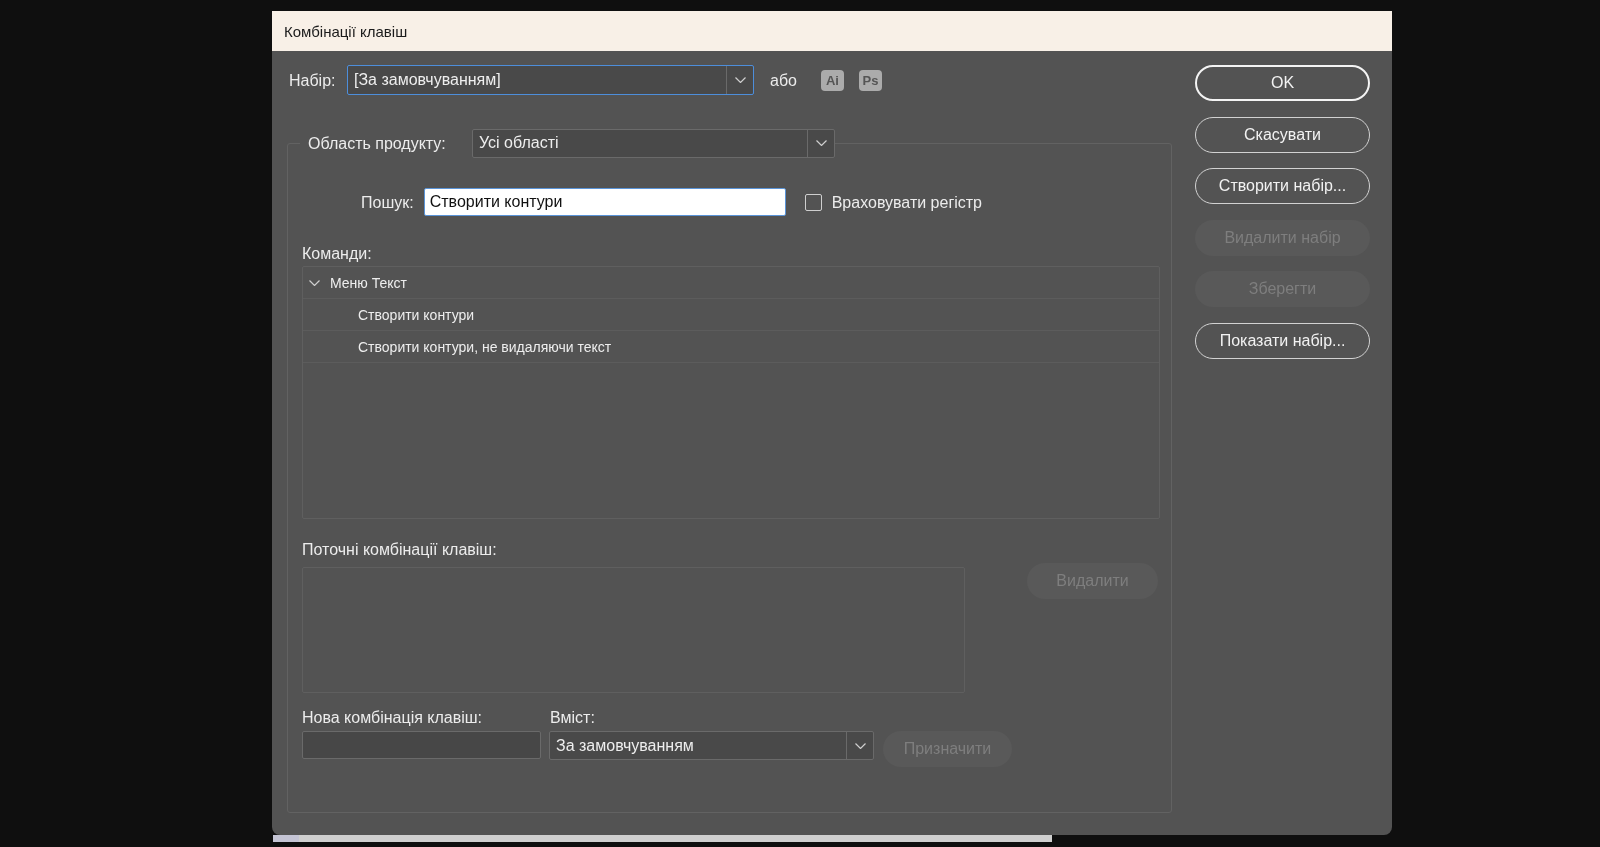 This screenshot has width=1600, height=847. I want to click on tree-item: Створити контури, не видаляючи текст, so click(731, 347).